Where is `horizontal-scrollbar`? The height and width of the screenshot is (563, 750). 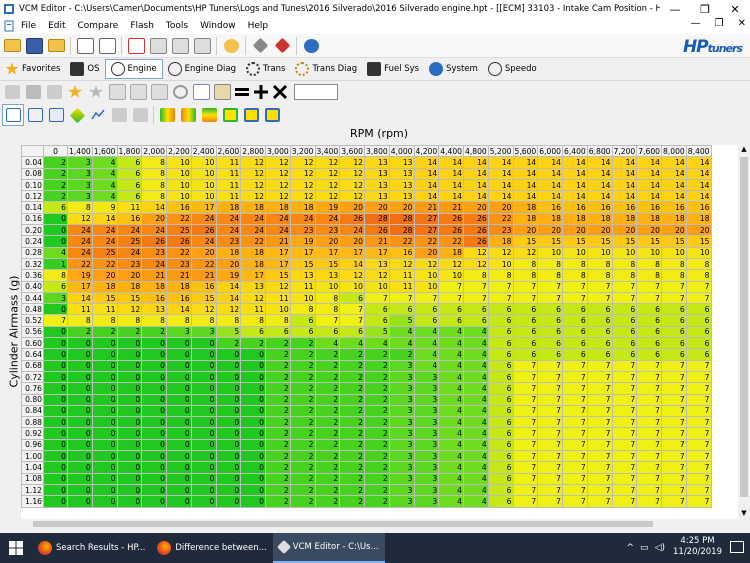
horizontal-scrollbar is located at coordinates (379, 524).